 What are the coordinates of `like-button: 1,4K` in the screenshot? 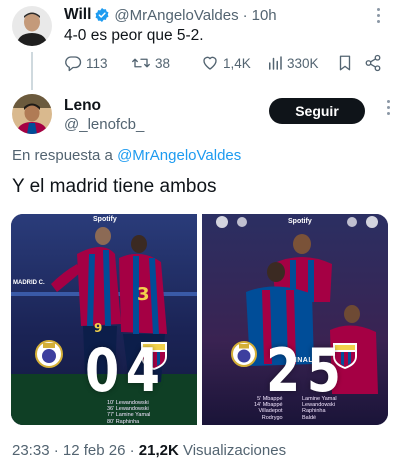 It's located at (226, 63).